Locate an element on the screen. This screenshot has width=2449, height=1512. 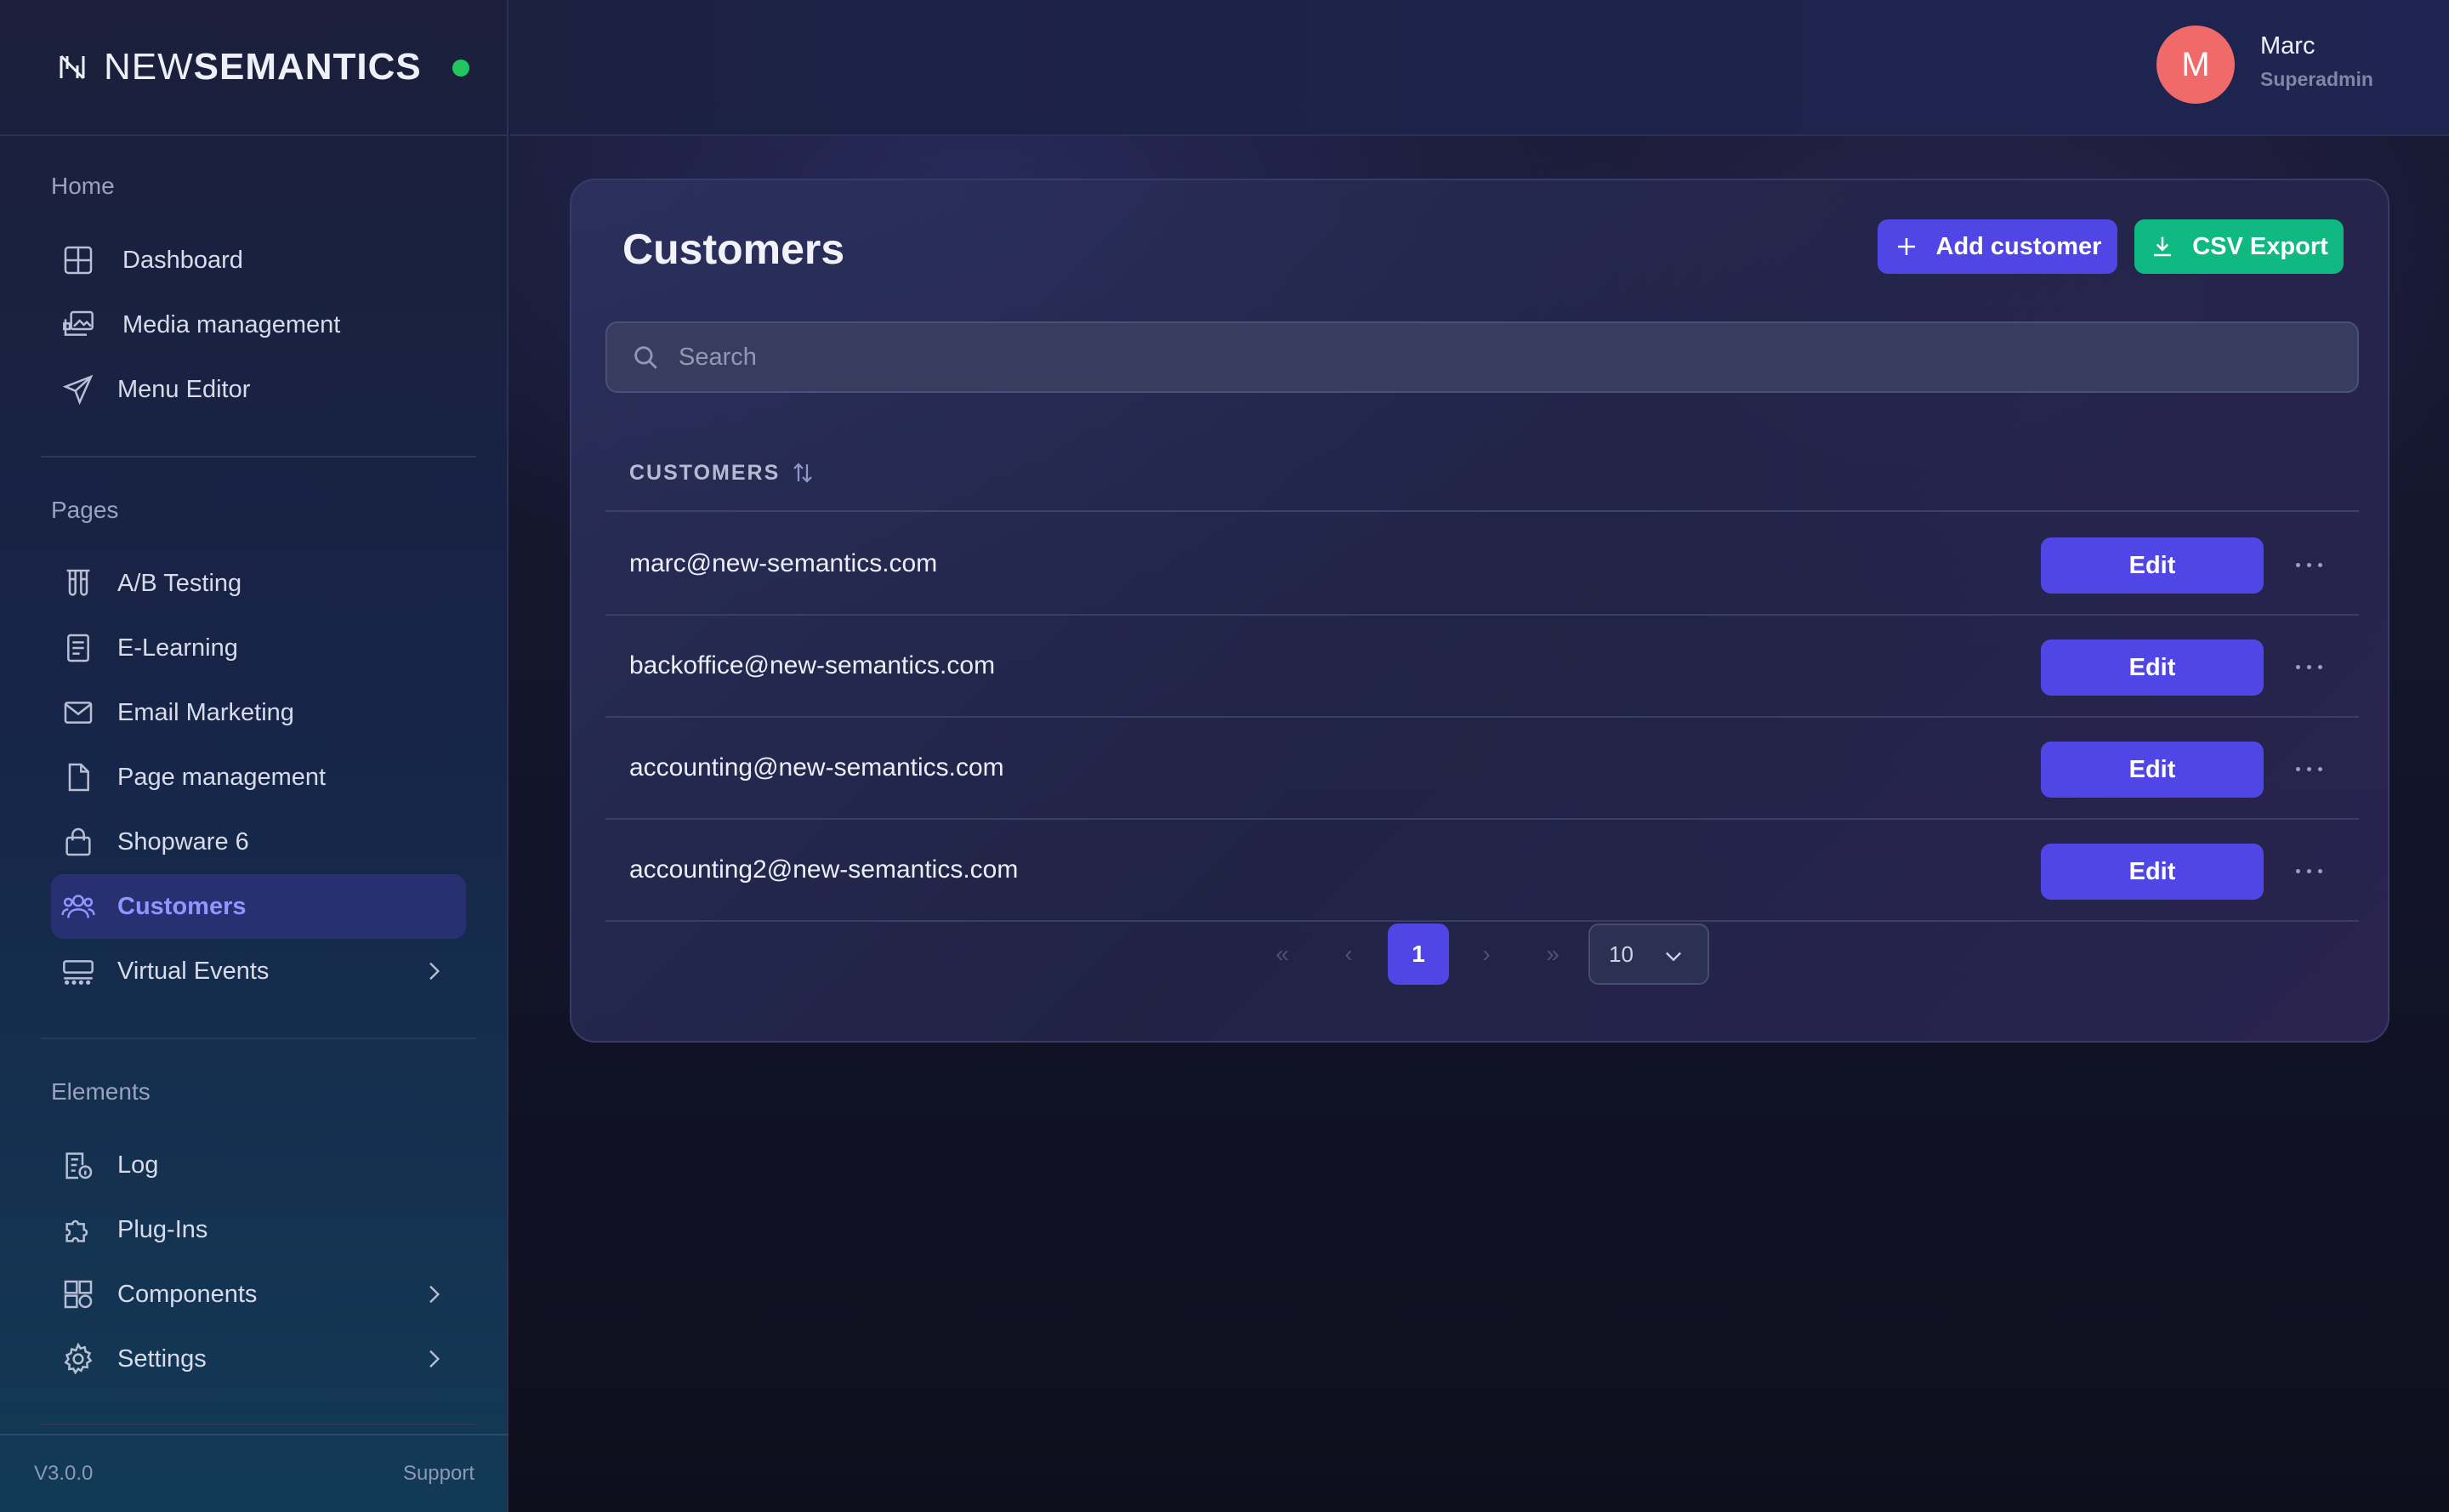
table-row: accounting@new-semantics.com Edit is located at coordinates (1482, 769).